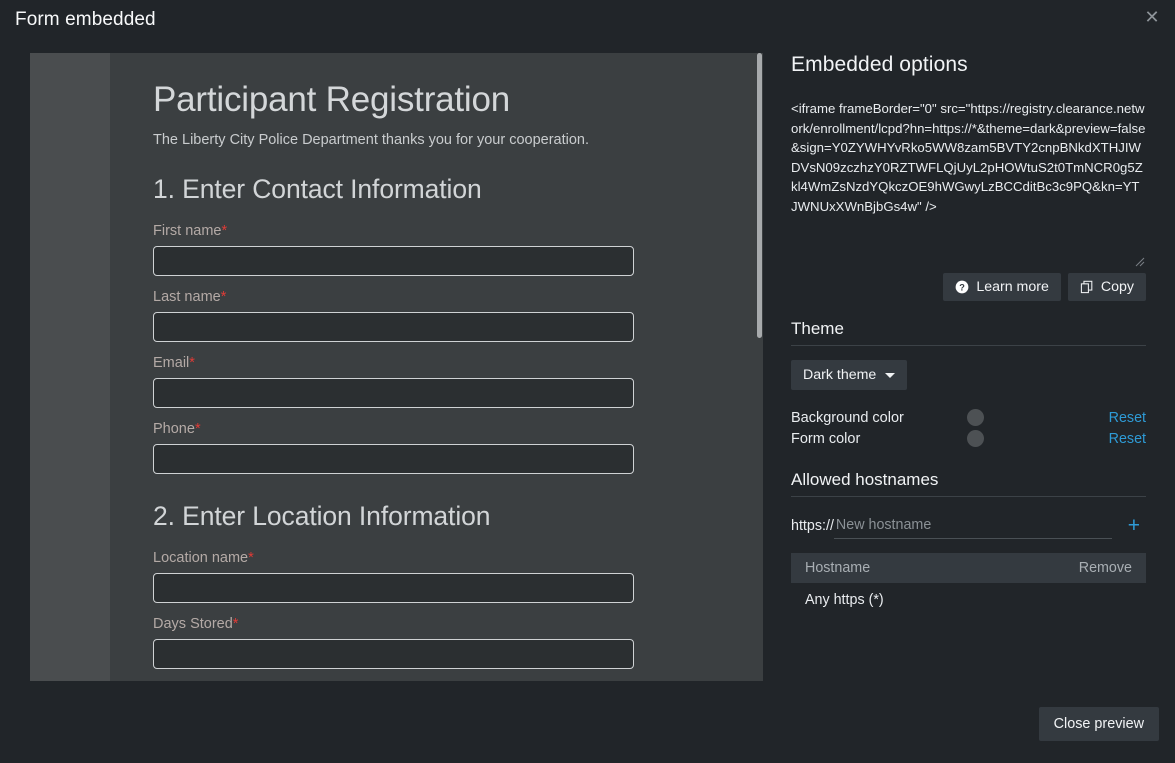 This screenshot has height=763, width=1175. Describe the element at coordinates (587, 728) in the screenshot. I see `modal-footer: Close preview` at that location.